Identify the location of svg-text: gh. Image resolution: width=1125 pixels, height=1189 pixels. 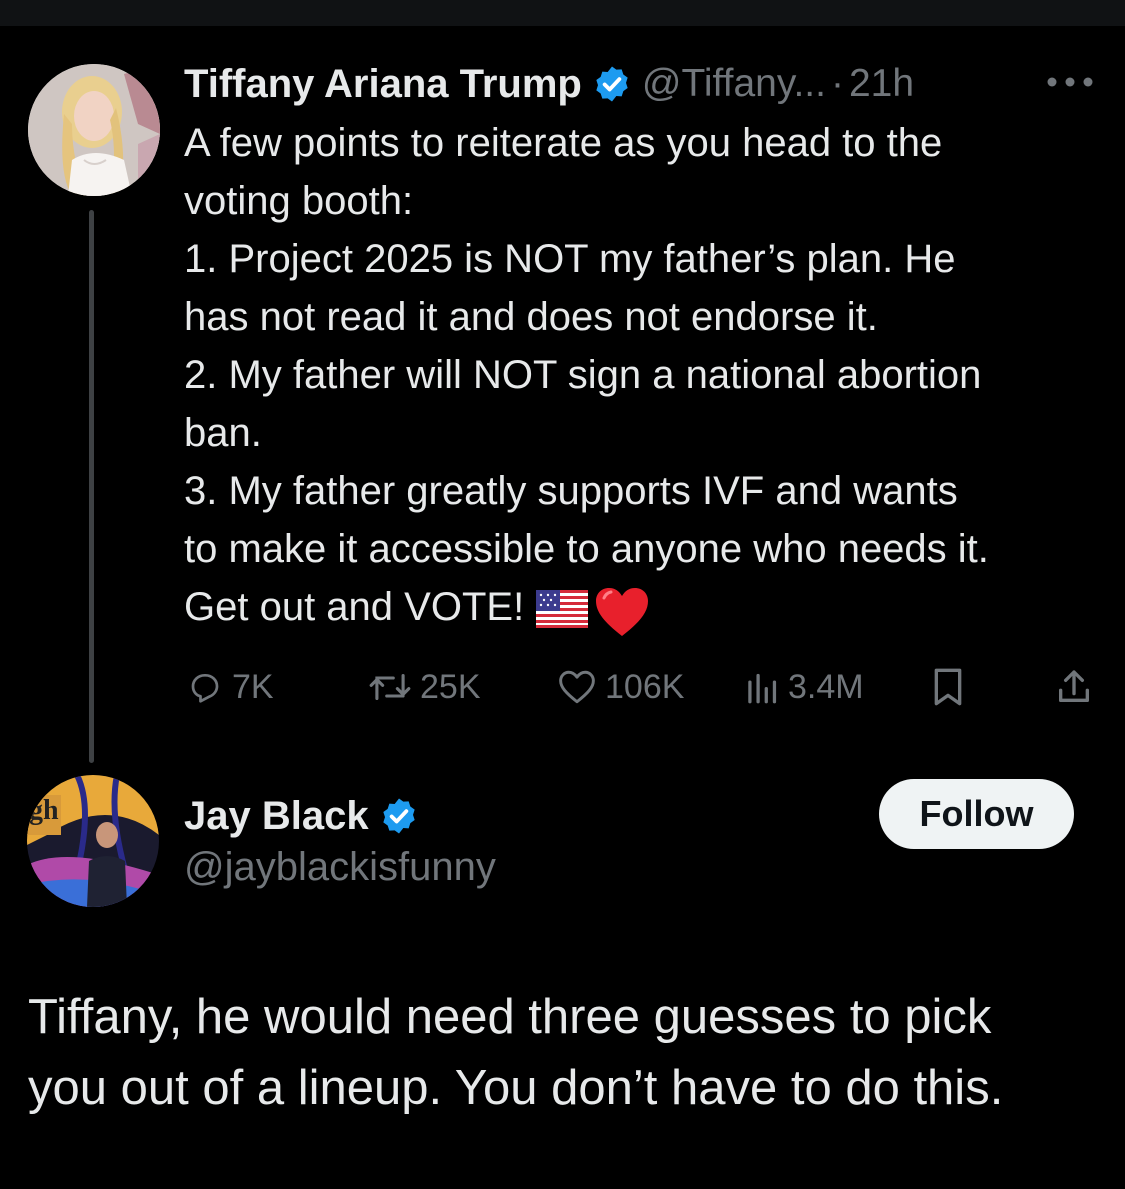
(44, 810).